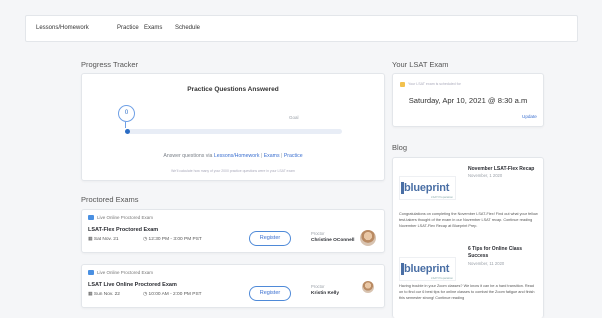 The image size is (602, 318). What do you see at coordinates (132, 285) in the screenshot?
I see `exam-title: LSAT Live Online Proctored Exam` at bounding box center [132, 285].